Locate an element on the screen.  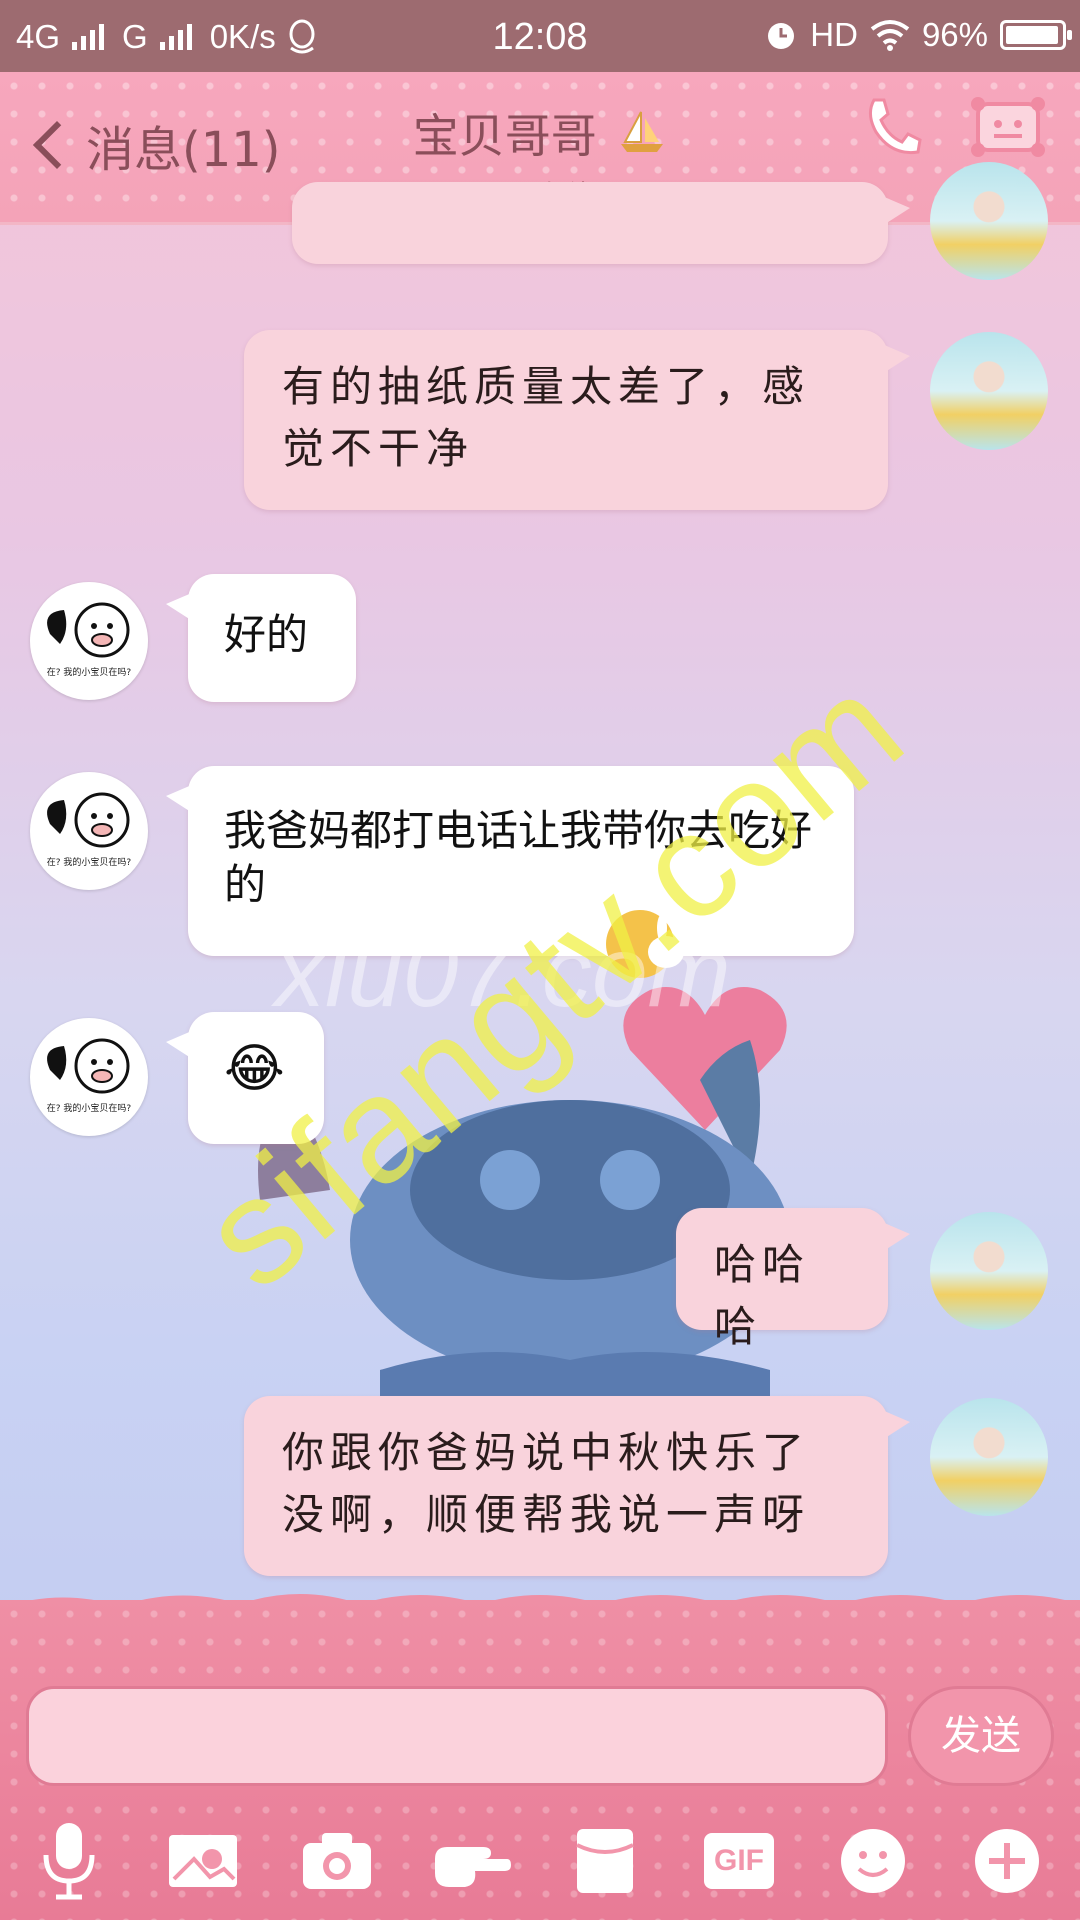
message-text: 你跟你爸妈说中秋快乐了没啊，顺便帮我说一声呀 is located at coordinates (546, 1483).